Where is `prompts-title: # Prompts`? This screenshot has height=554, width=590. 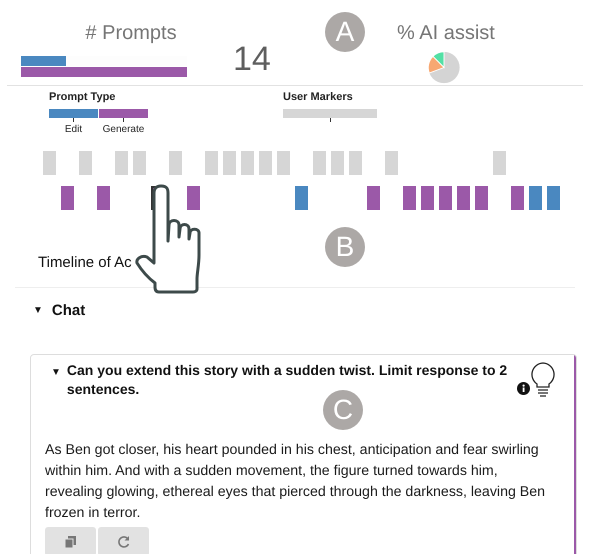 prompts-title: # Prompts is located at coordinates (131, 33).